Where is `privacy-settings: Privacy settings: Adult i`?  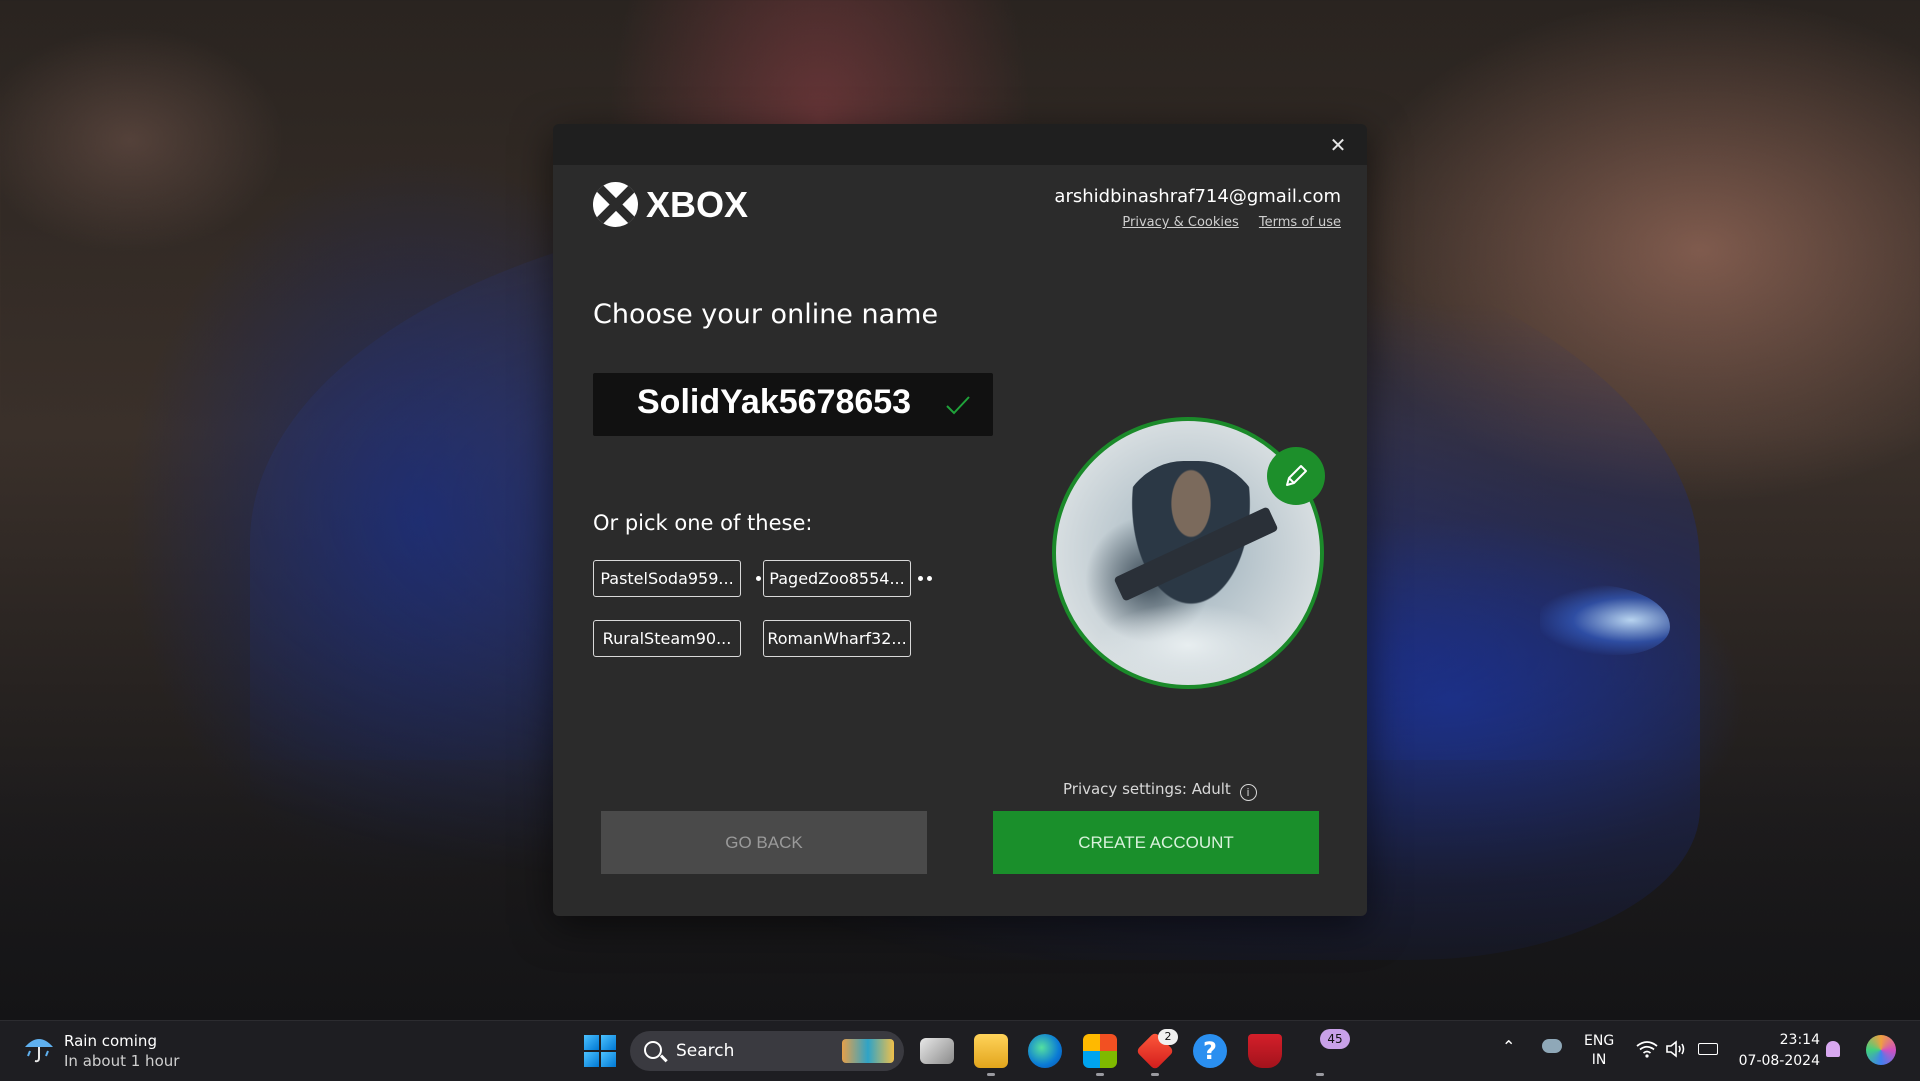 privacy-settings: Privacy settings: Adult i is located at coordinates (1160, 790).